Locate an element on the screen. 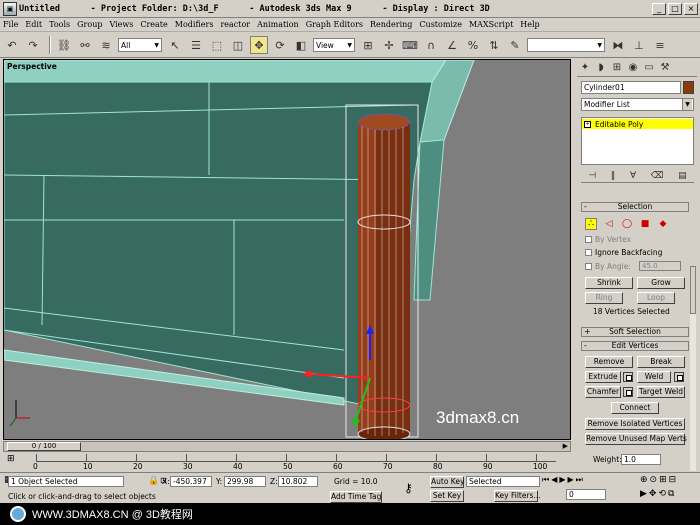 The image size is (700, 525). configure-modifier-sets-icon: ▤ is located at coordinates (682, 176).